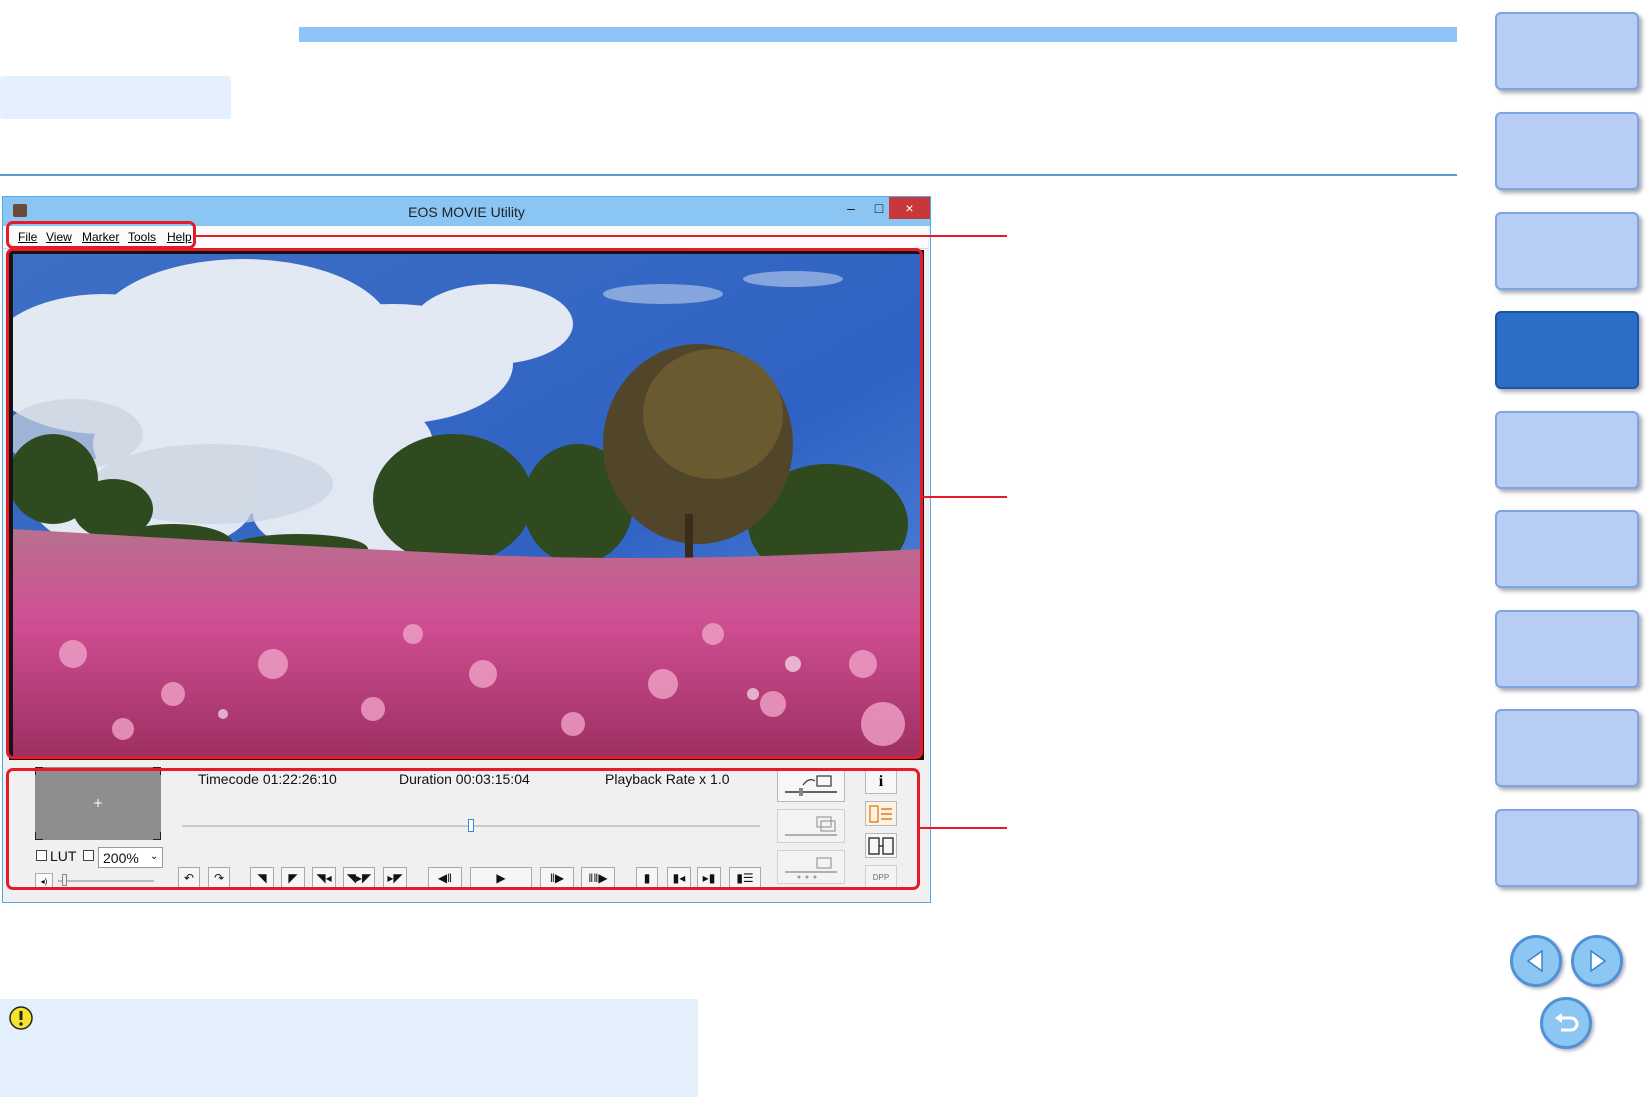  I want to click on controls-callout-line, so click(963, 828).